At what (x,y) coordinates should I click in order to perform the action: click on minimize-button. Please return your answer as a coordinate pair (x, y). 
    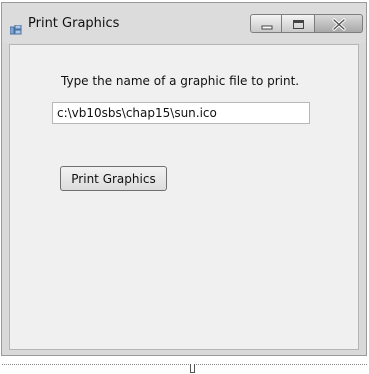
    Looking at the image, I should click on (266, 23).